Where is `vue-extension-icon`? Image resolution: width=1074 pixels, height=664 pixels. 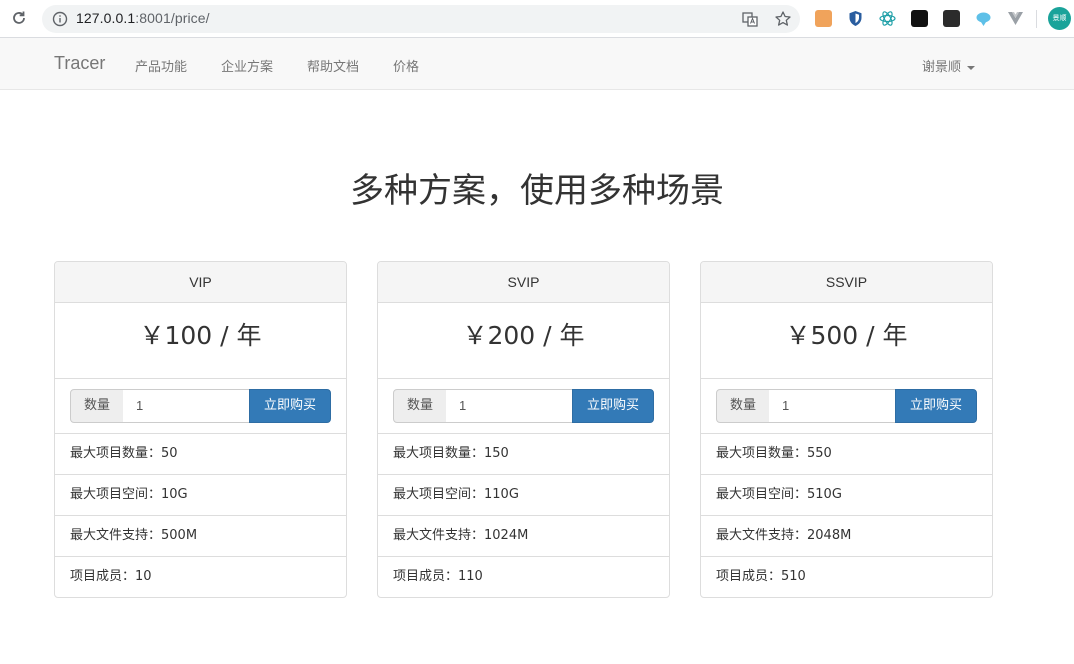
vue-extension-icon is located at coordinates (1015, 18).